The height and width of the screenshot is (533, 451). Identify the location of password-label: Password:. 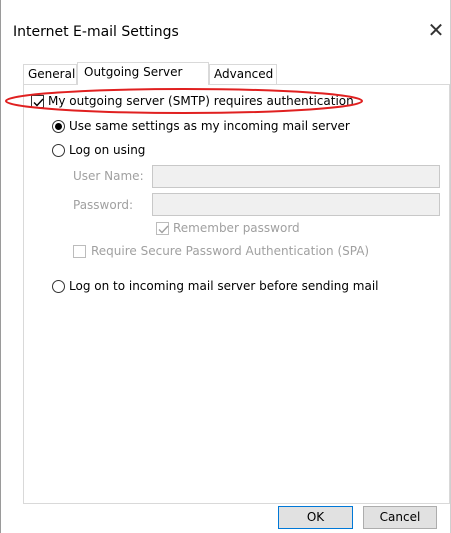
(103, 205).